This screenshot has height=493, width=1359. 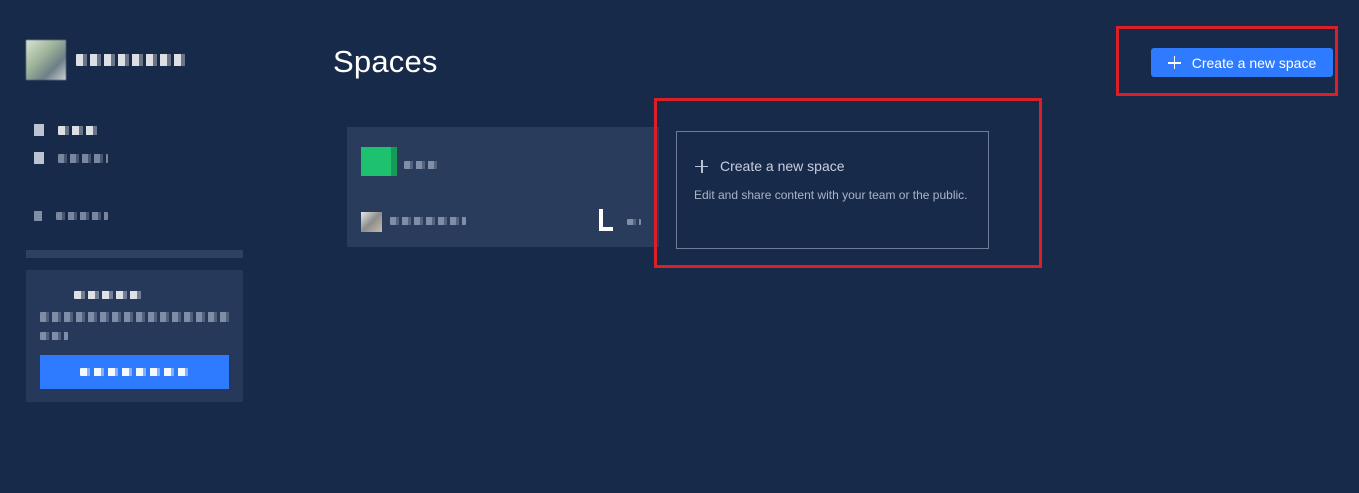 I want to click on sidebar, so click(x=134, y=220).